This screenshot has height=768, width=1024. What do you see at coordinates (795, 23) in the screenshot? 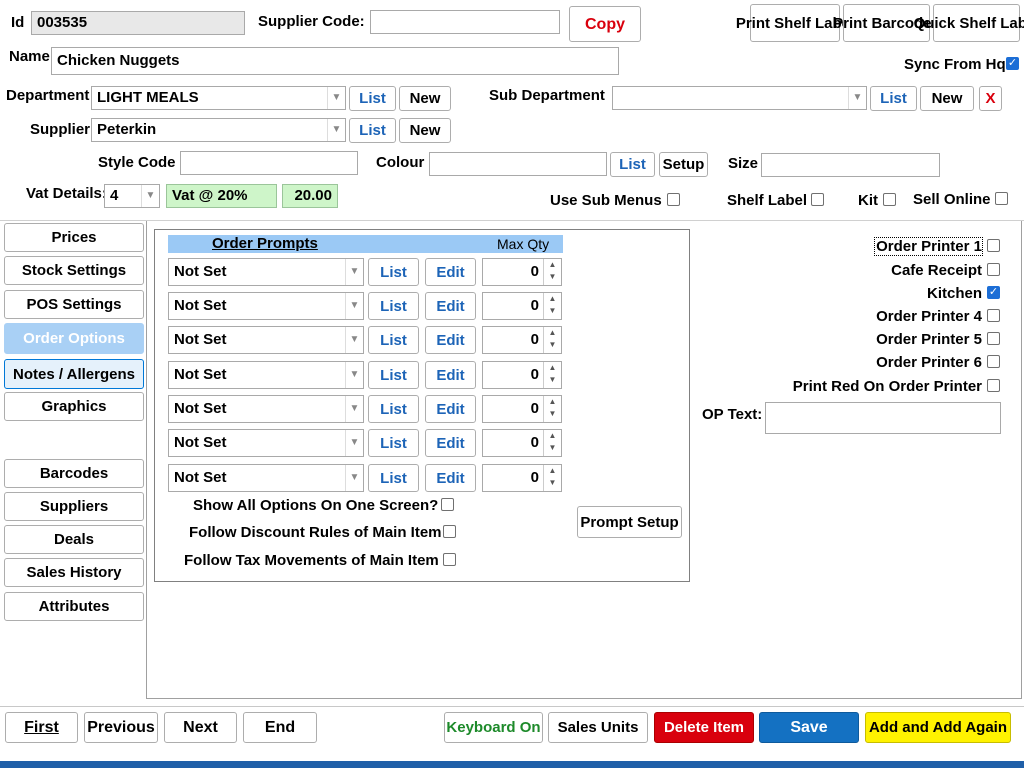
I see `print-shelf-label-button: Print Shelf Label` at bounding box center [795, 23].